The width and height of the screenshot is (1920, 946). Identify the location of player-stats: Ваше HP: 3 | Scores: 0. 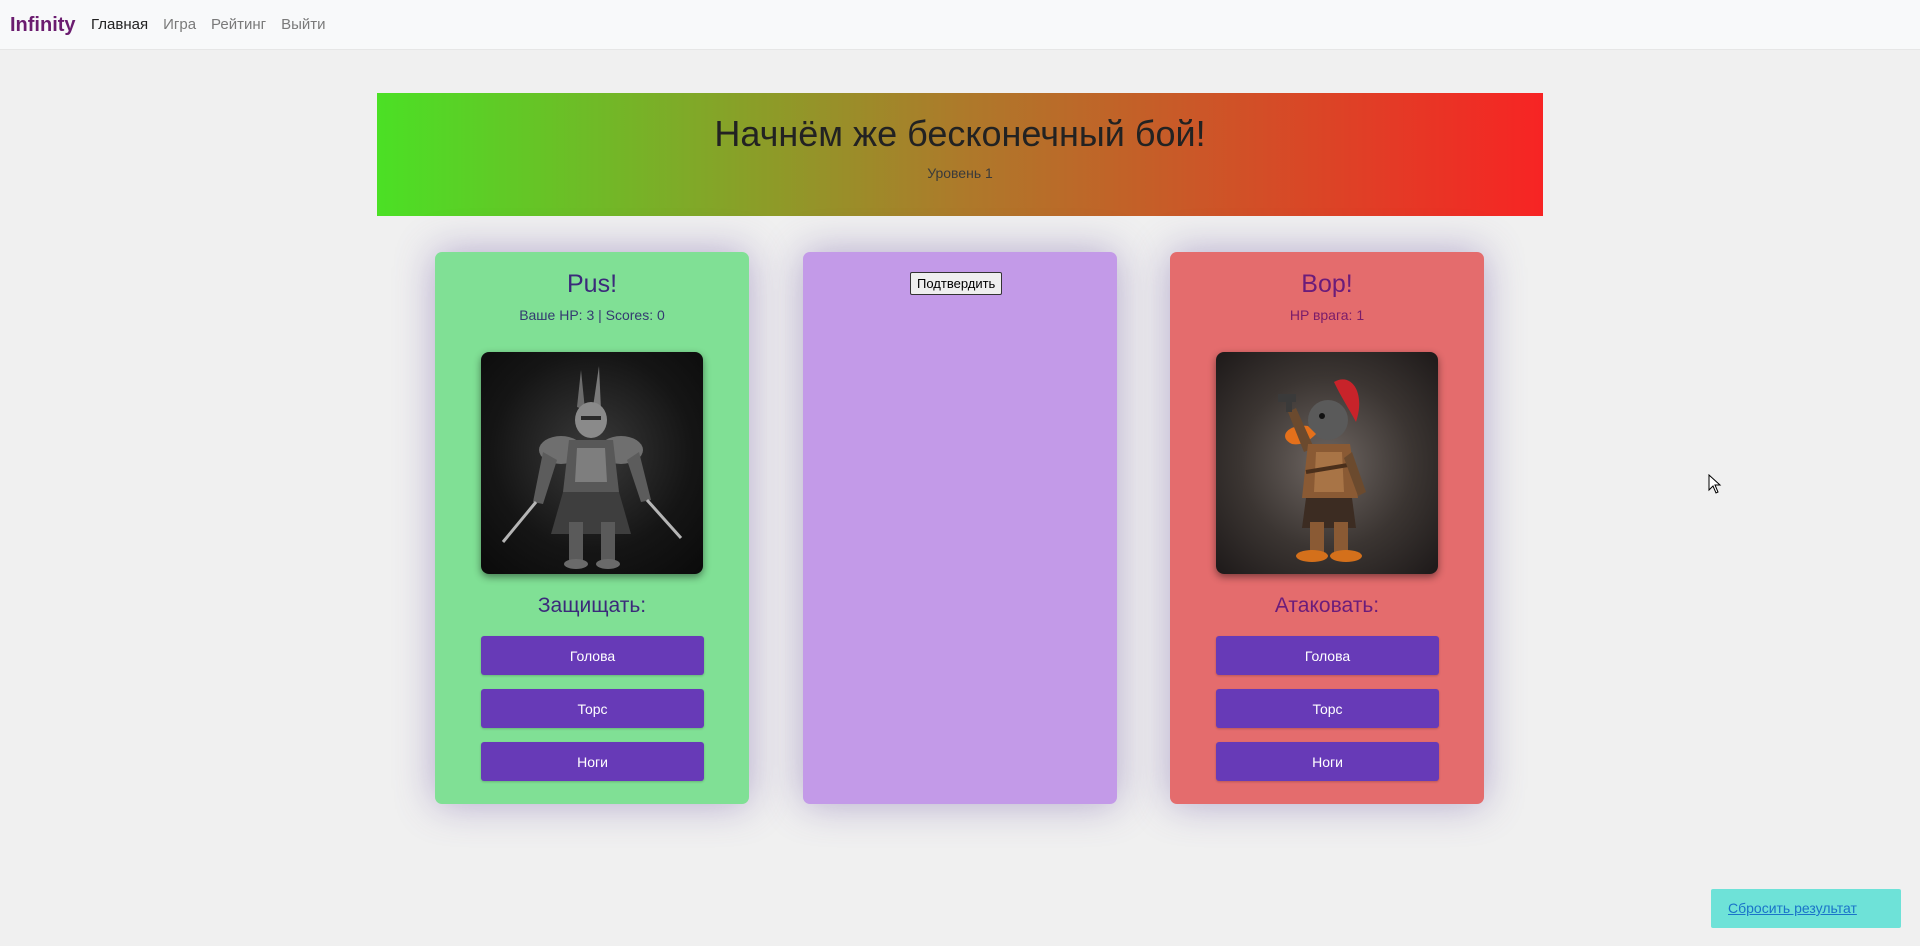
(592, 315).